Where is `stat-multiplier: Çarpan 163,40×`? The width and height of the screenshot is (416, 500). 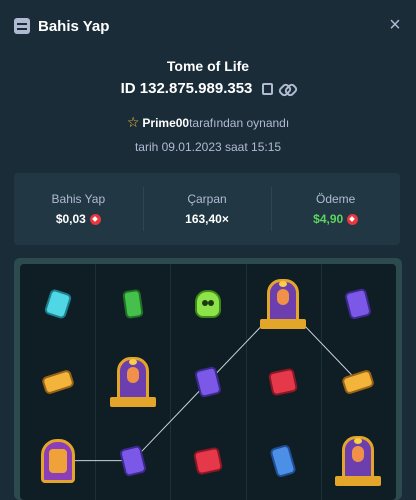
stat-multiplier: Çarpan 163,40× is located at coordinates (207, 209).